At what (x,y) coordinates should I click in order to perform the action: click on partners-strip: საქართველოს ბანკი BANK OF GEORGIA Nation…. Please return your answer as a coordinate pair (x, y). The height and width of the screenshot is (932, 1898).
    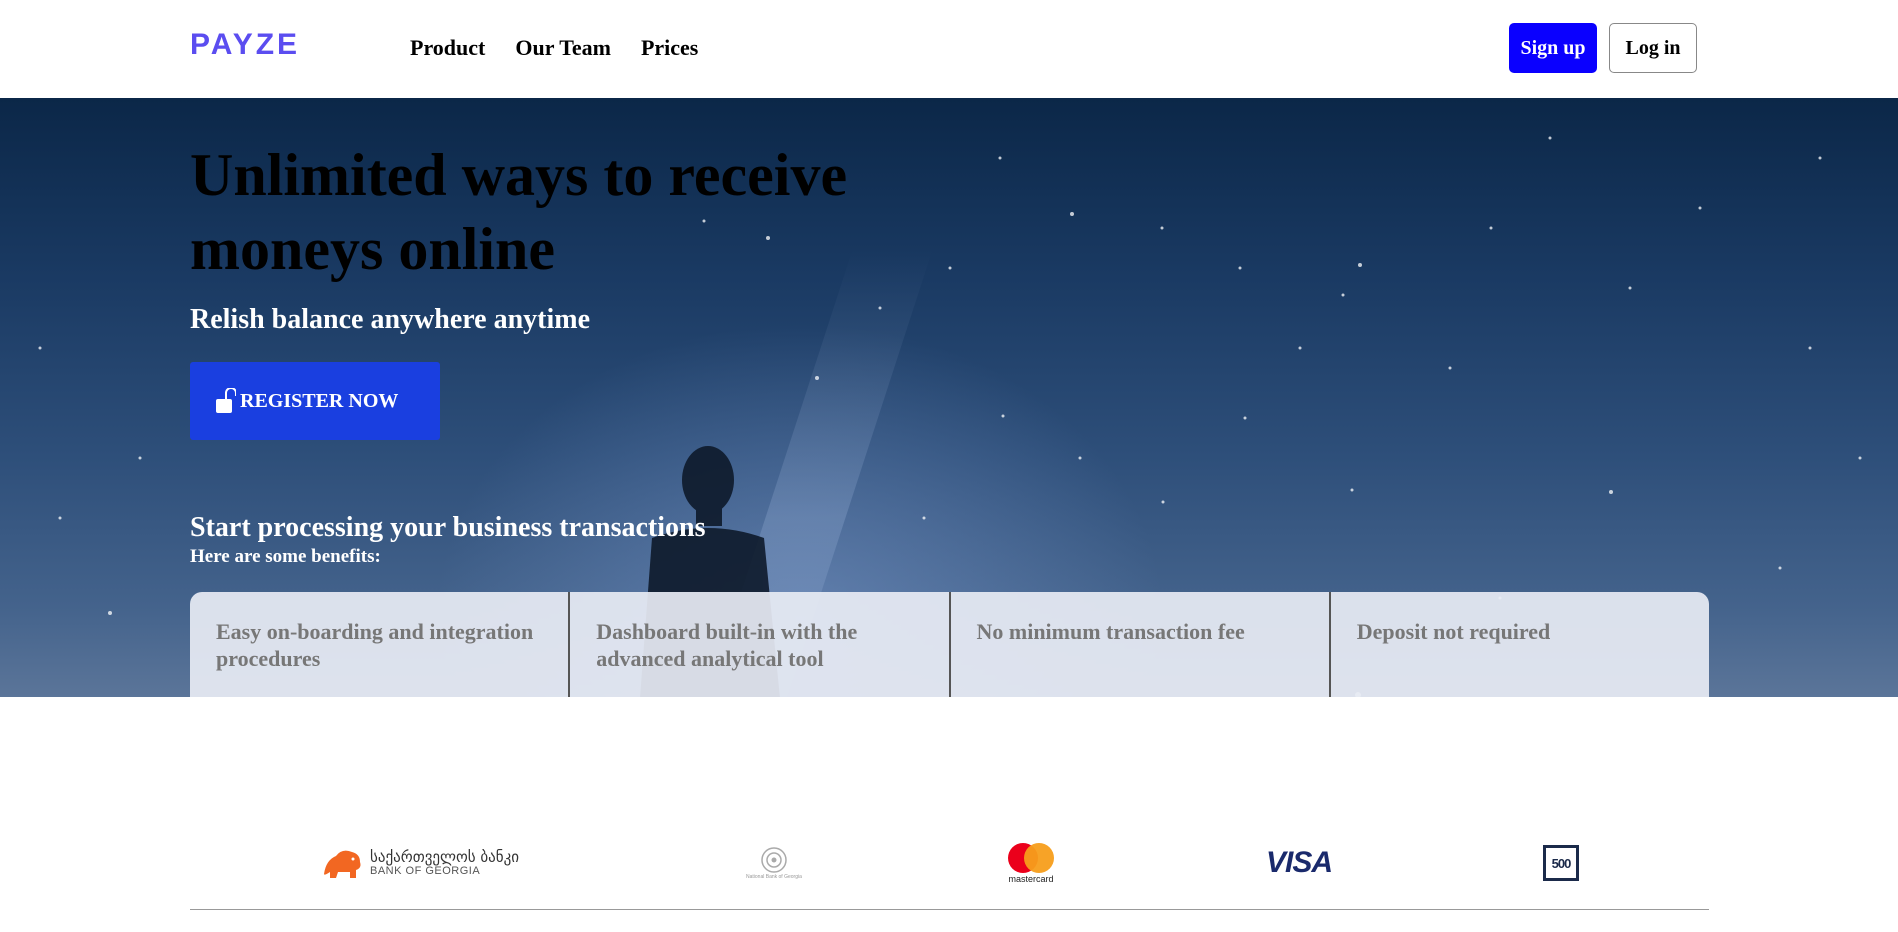
    Looking at the image, I should click on (949, 874).